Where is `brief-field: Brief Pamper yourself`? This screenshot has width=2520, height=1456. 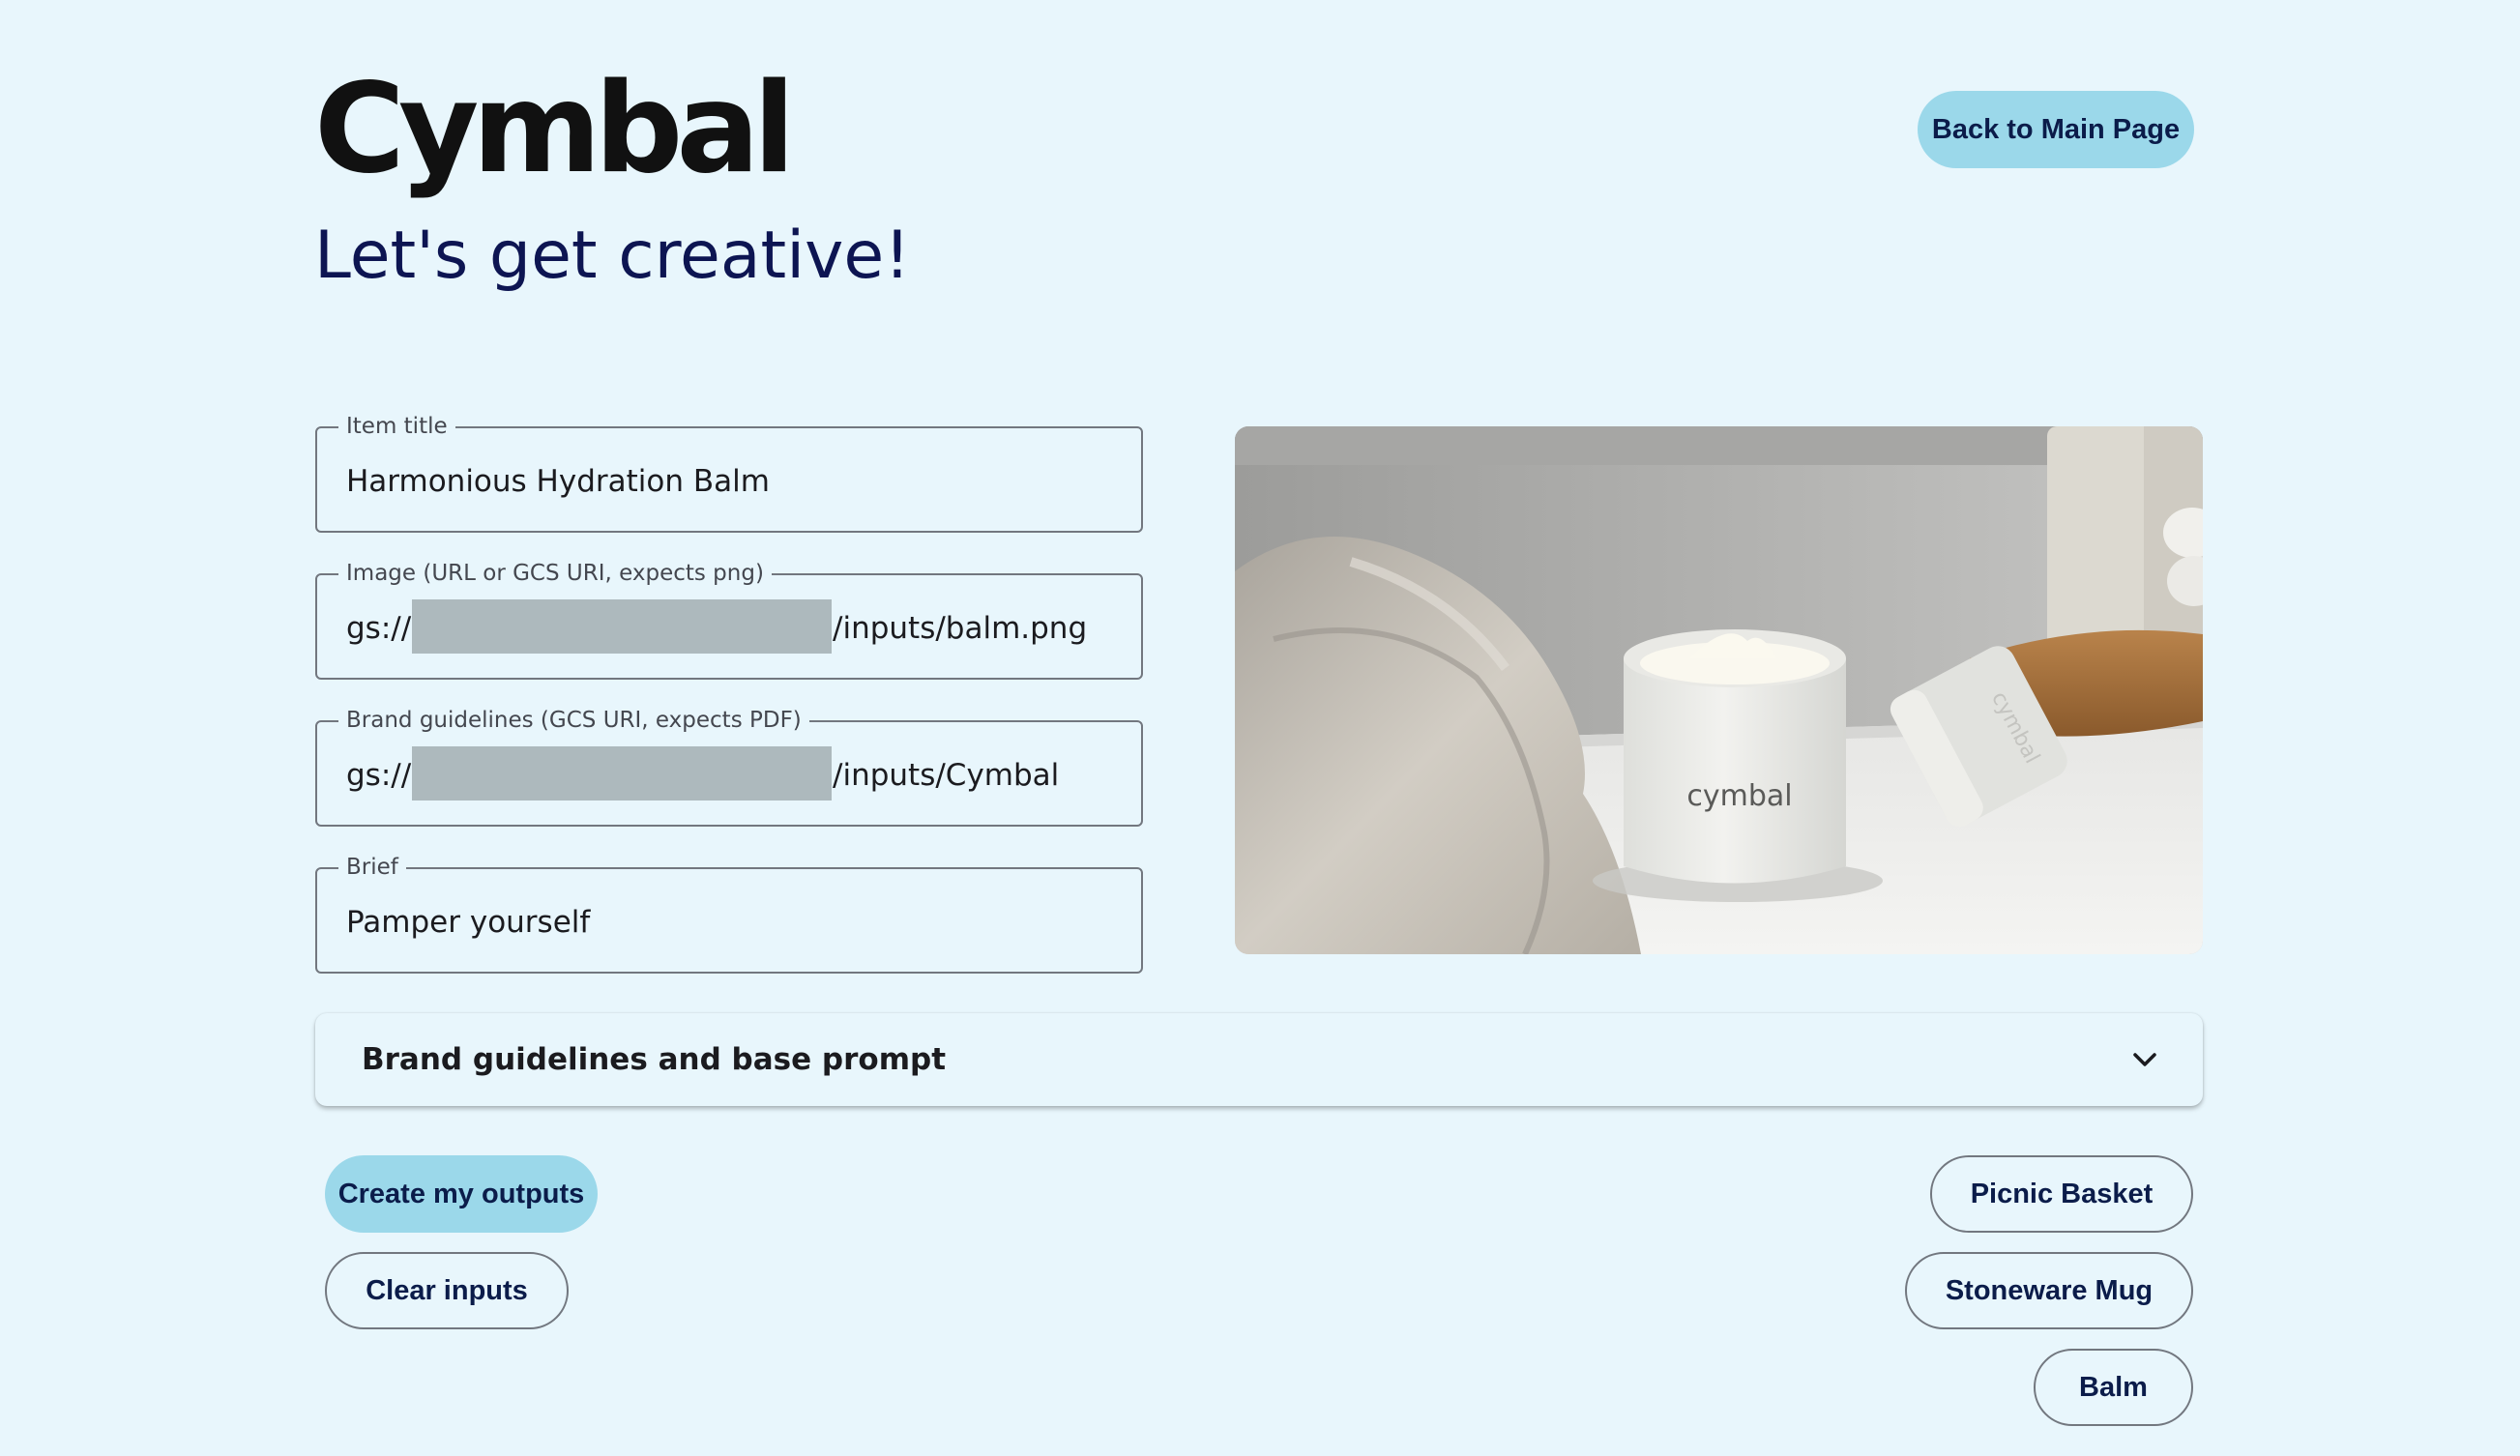
brief-field: Brief Pamper yourself is located at coordinates (729, 914).